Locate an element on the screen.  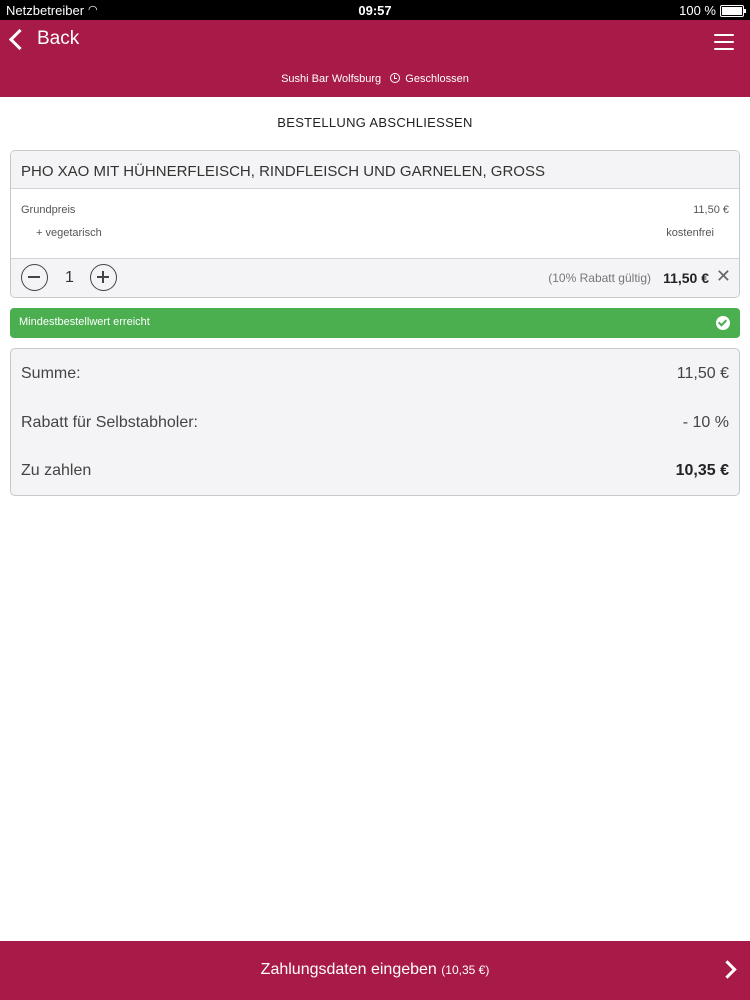
app-header: Back Sushi Bar Wolfsburg Geschlossen is located at coordinates (375, 58).